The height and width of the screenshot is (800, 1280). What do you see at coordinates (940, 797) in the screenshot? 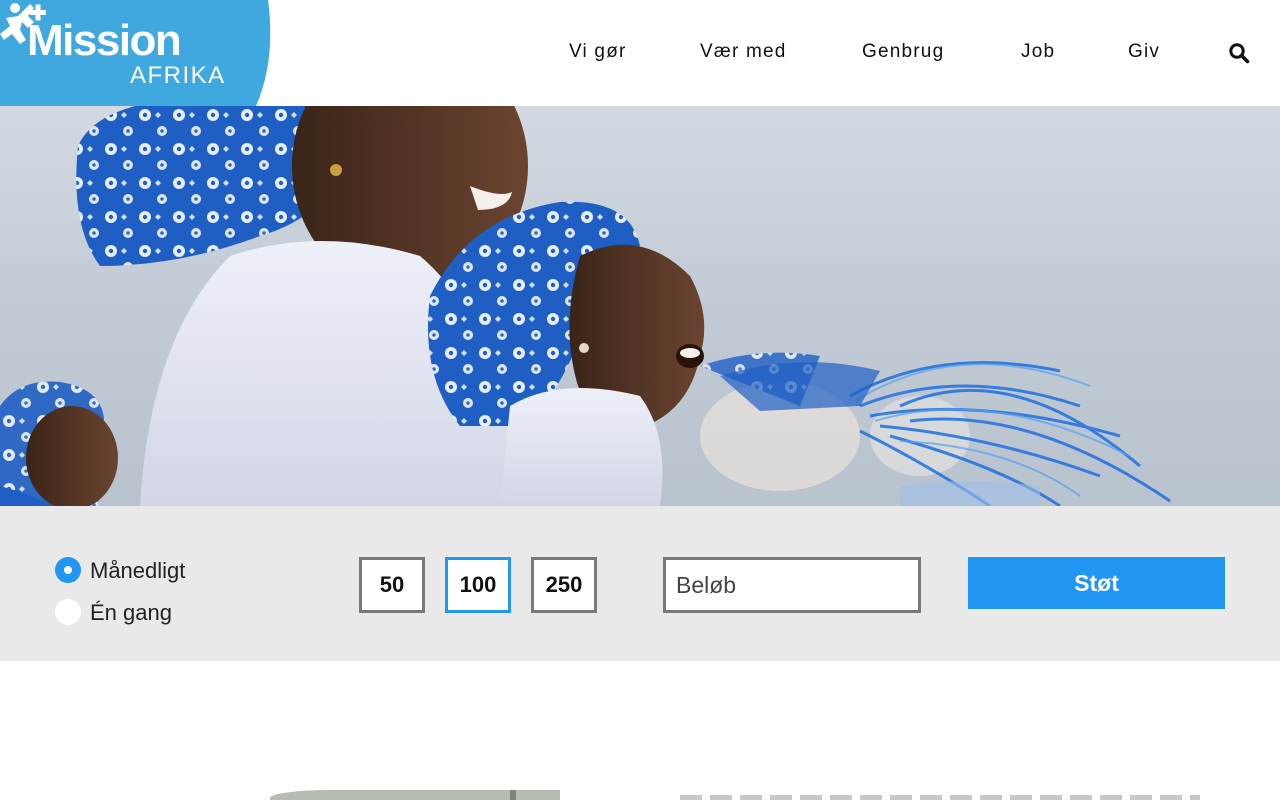
I see `content-text-cutoff` at bounding box center [940, 797].